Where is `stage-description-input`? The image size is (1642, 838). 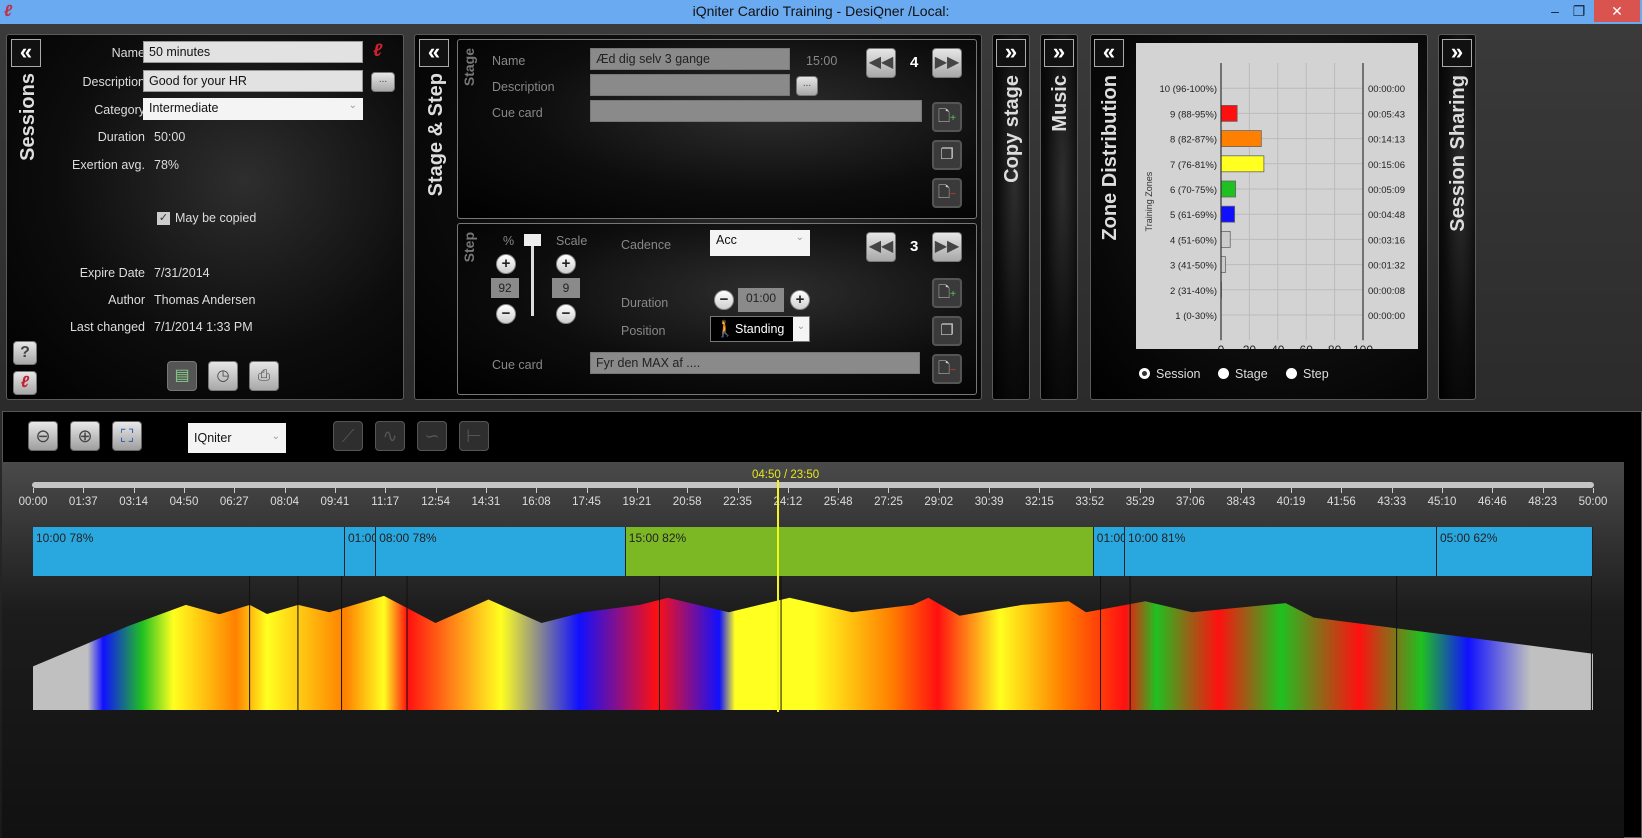 stage-description-input is located at coordinates (690, 85).